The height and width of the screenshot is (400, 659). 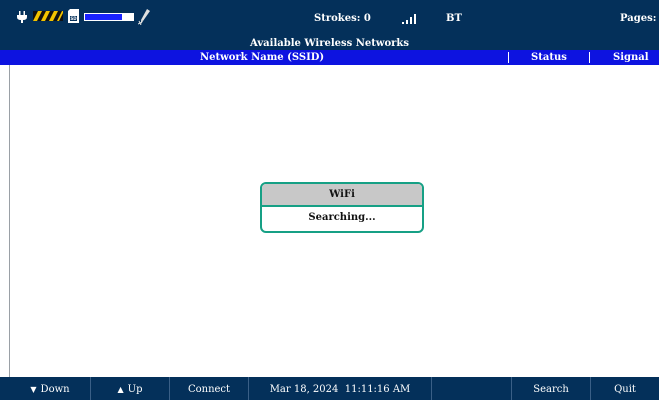 I want to click on datetime-display: Mar 18, 2024 11:11:16 AM, so click(x=340, y=389).